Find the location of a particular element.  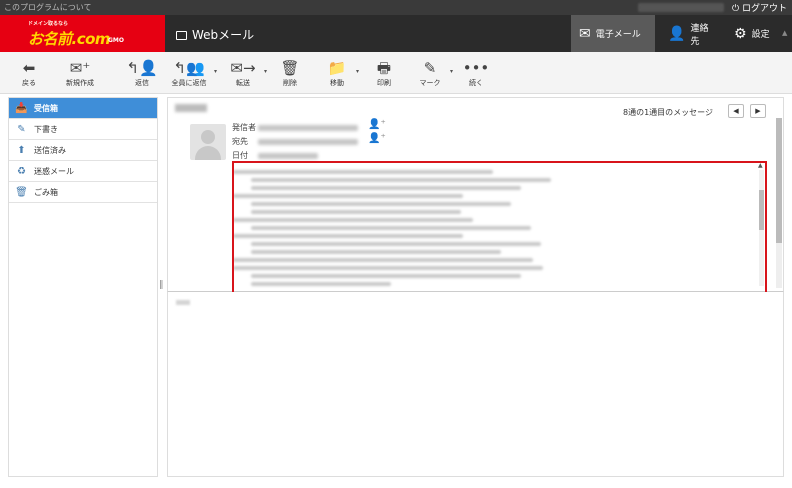

to-value-redacted is located at coordinates (308, 142).